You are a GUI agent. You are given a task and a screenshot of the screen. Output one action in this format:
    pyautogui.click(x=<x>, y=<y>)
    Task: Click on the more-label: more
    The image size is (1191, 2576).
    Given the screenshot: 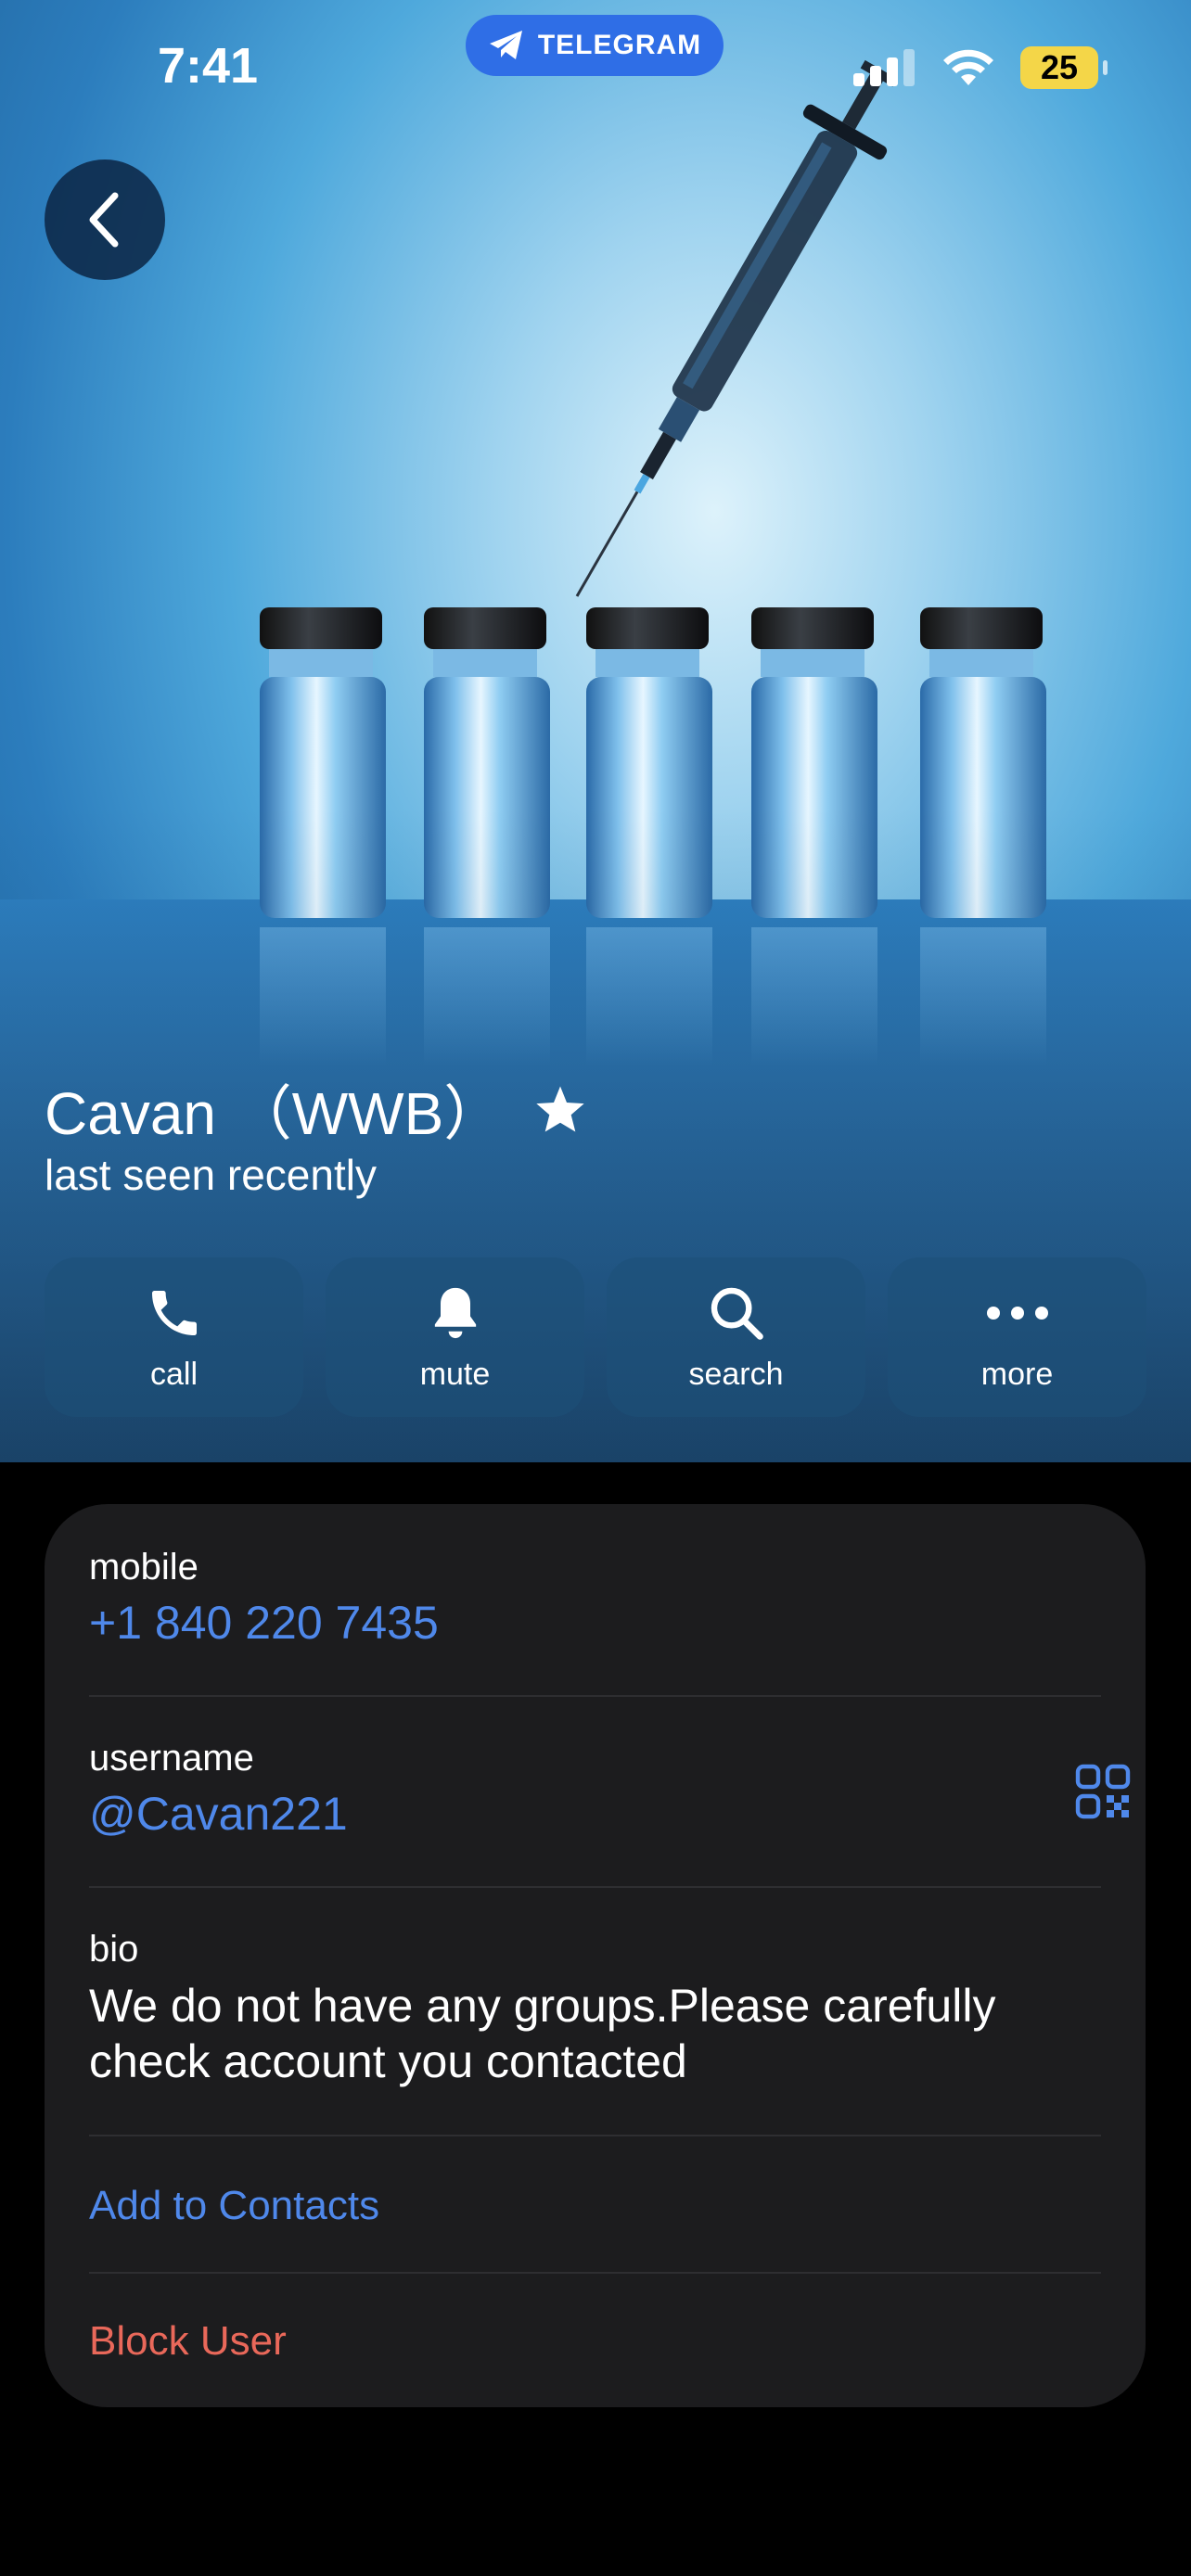 What is the action you would take?
    pyautogui.click(x=1017, y=1374)
    